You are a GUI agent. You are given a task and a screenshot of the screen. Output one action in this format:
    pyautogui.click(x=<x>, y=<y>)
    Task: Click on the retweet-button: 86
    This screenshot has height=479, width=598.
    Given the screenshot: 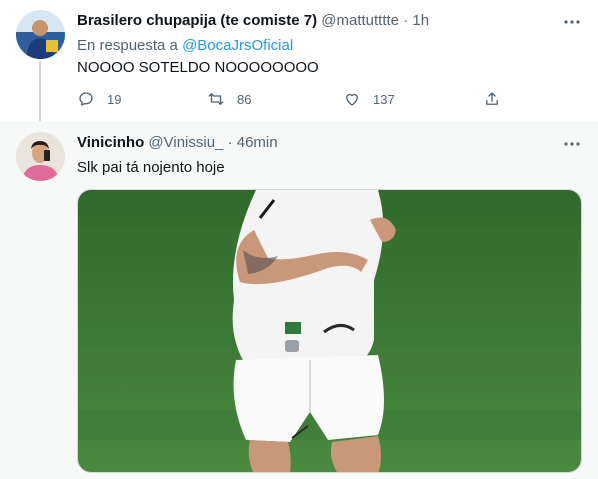 What is the action you would take?
    pyautogui.click(x=229, y=99)
    